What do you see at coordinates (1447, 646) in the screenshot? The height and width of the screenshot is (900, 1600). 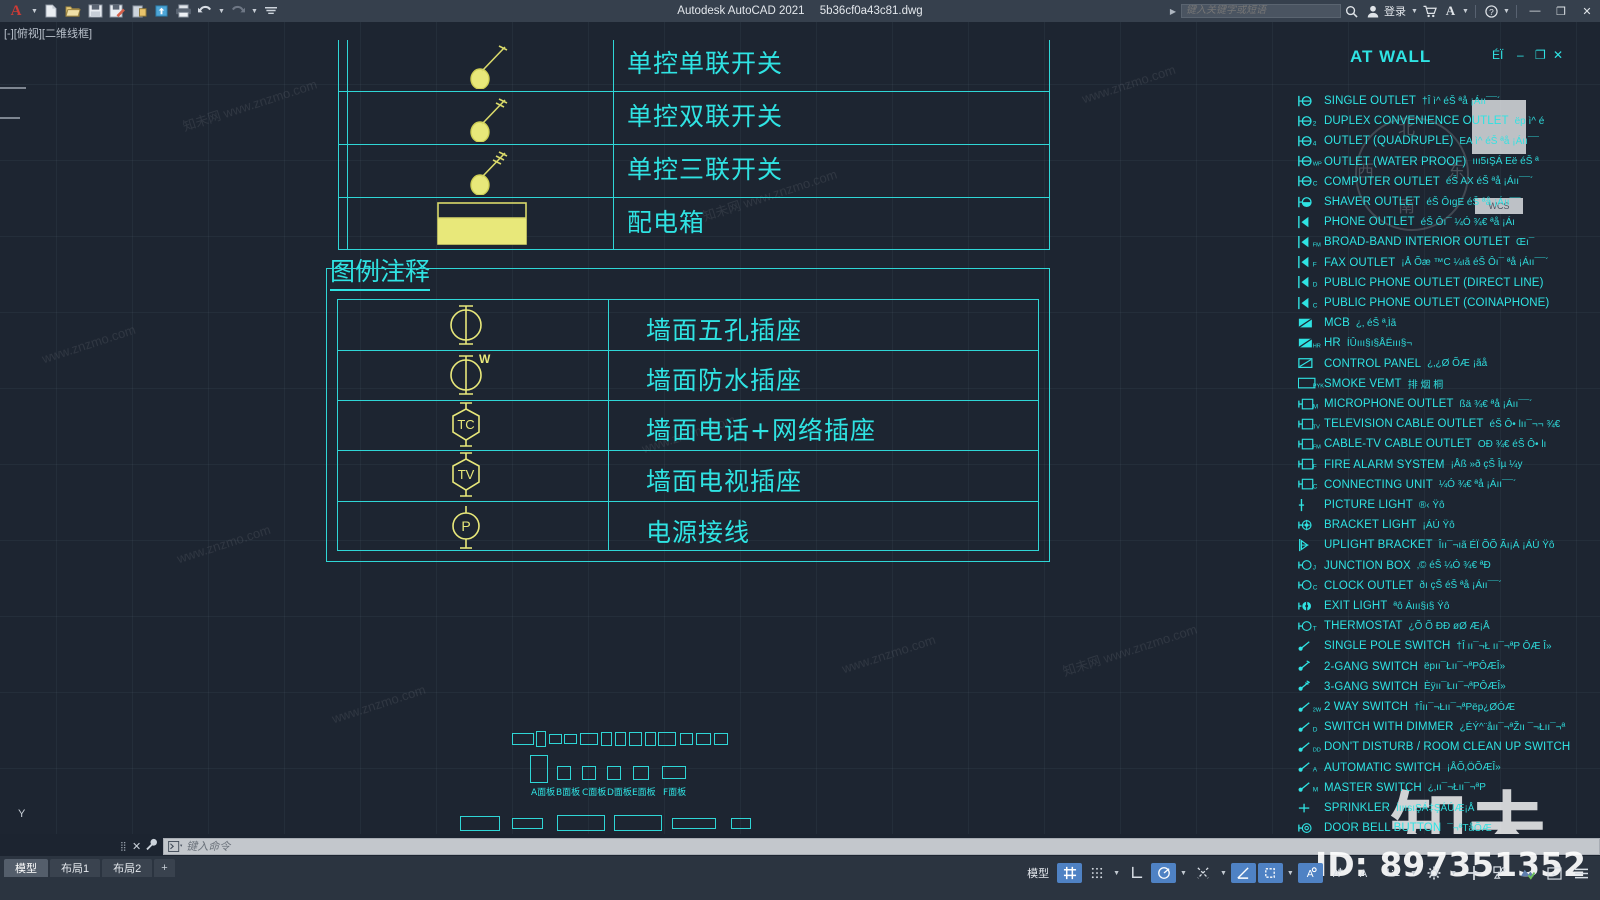 I see `legend-row: SINGLE POLE SWITCH †Î ıı¯¬Ł ıı¯¬ªP ÔÆ Î»` at bounding box center [1447, 646].